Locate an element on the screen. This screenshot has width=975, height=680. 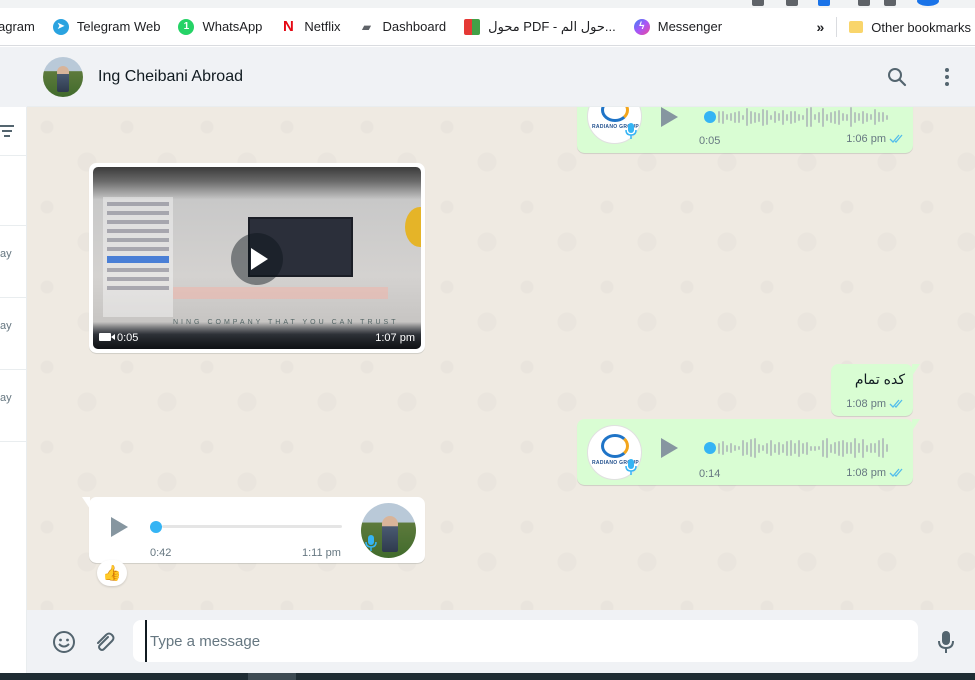
bookmarks-overflow-button: » is located at coordinates (821, 27).